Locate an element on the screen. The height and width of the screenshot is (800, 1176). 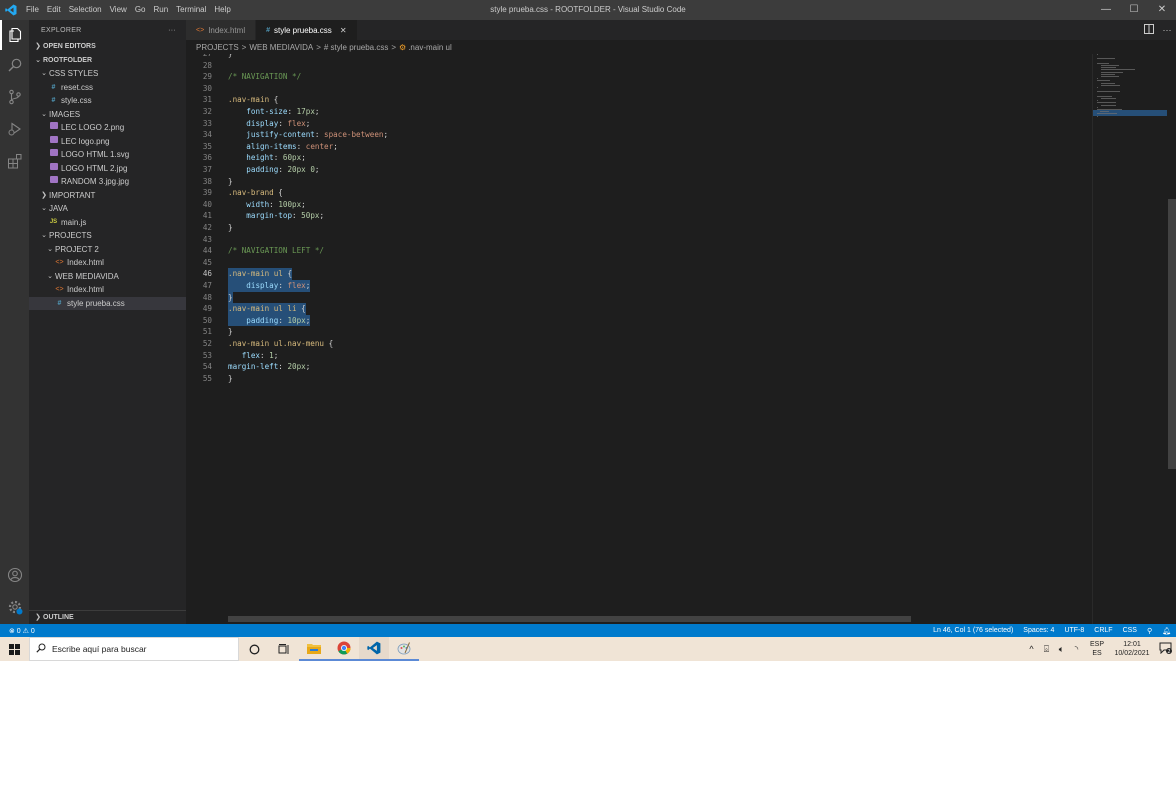
code-line: 28 is located at coordinates (638, 66).